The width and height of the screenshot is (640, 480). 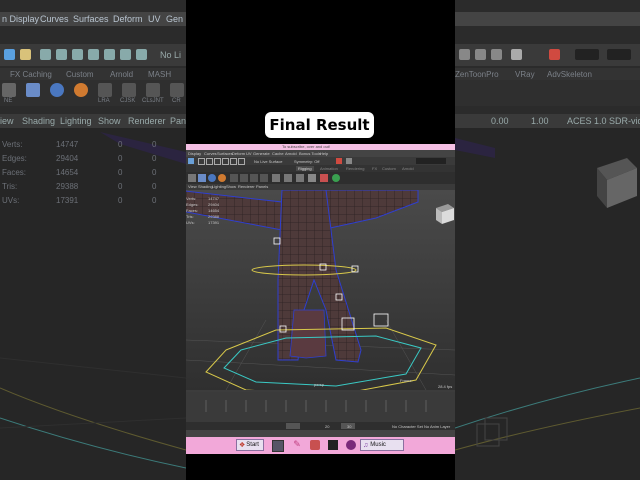 What do you see at coordinates (381, 320) in the screenshot?
I see `foot-control-box` at bounding box center [381, 320].